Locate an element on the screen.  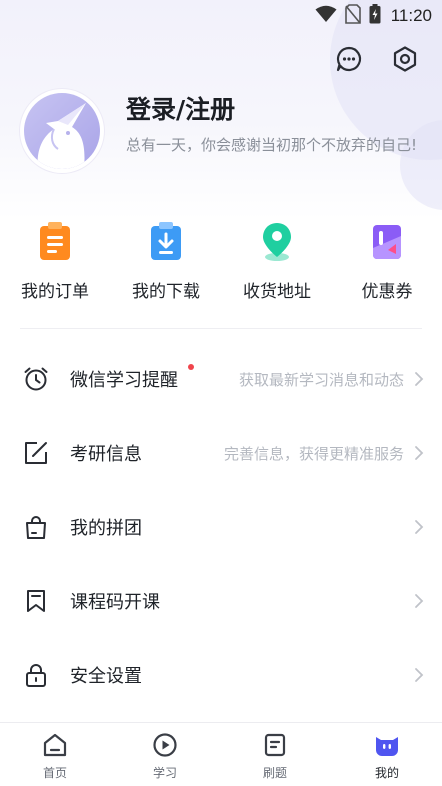
tab-mine: 我的 is located at coordinates (387, 754).